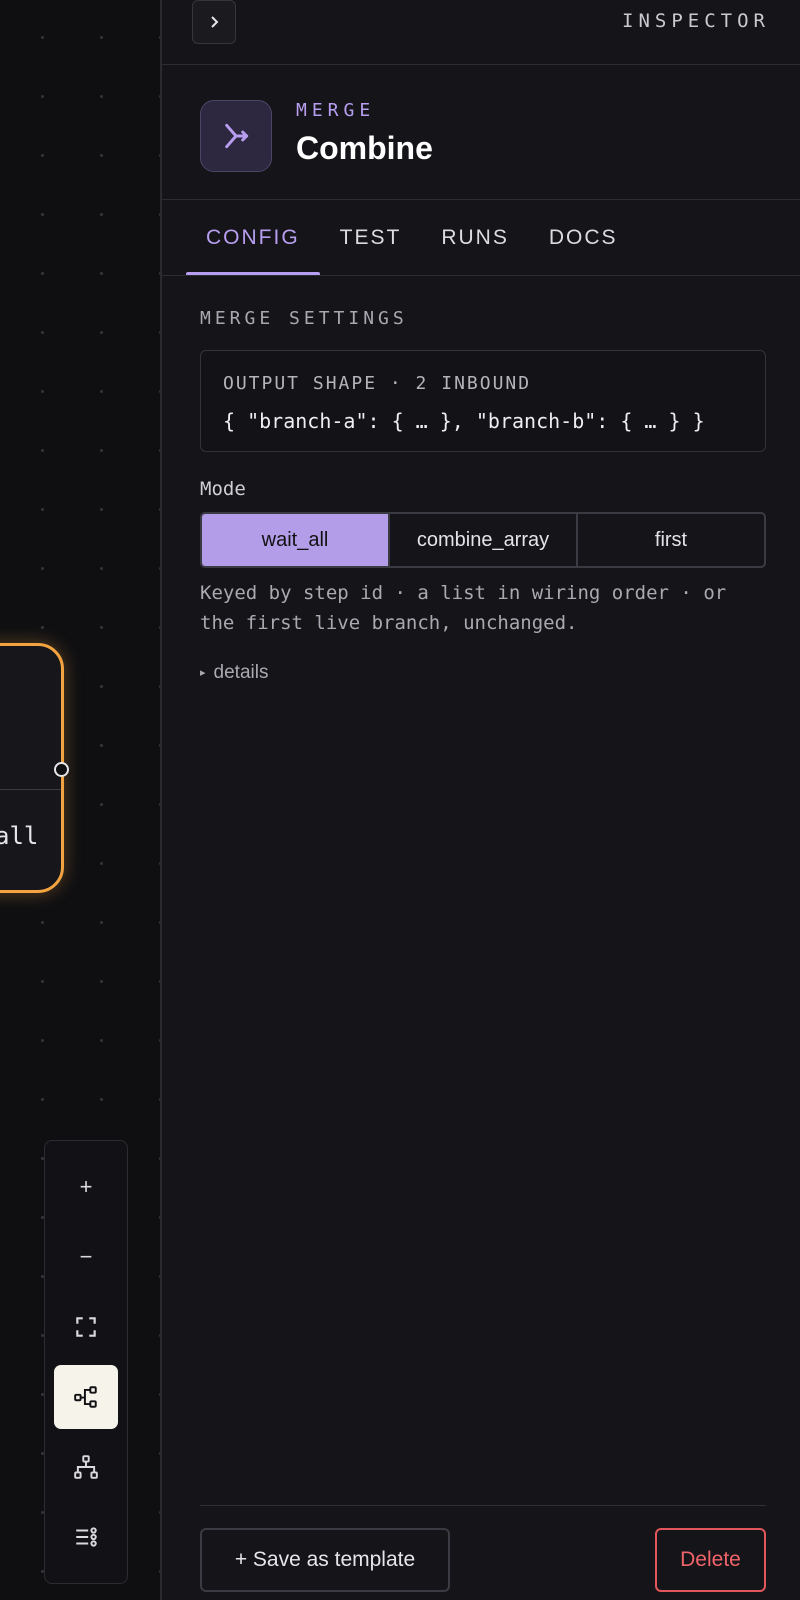  Describe the element at coordinates (223, 489) in the screenshot. I see `mode-label: Mode` at that location.